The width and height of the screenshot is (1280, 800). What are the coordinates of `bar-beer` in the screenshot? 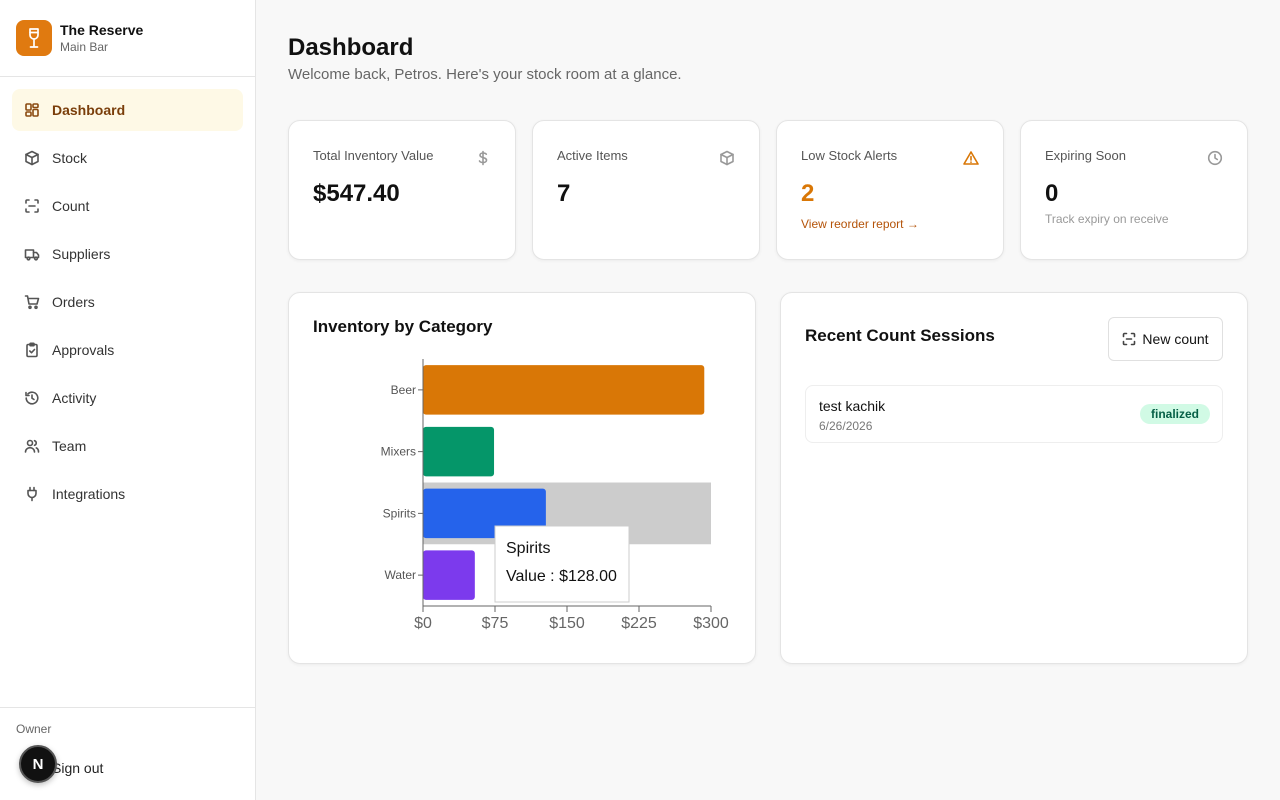 It's located at (564, 390).